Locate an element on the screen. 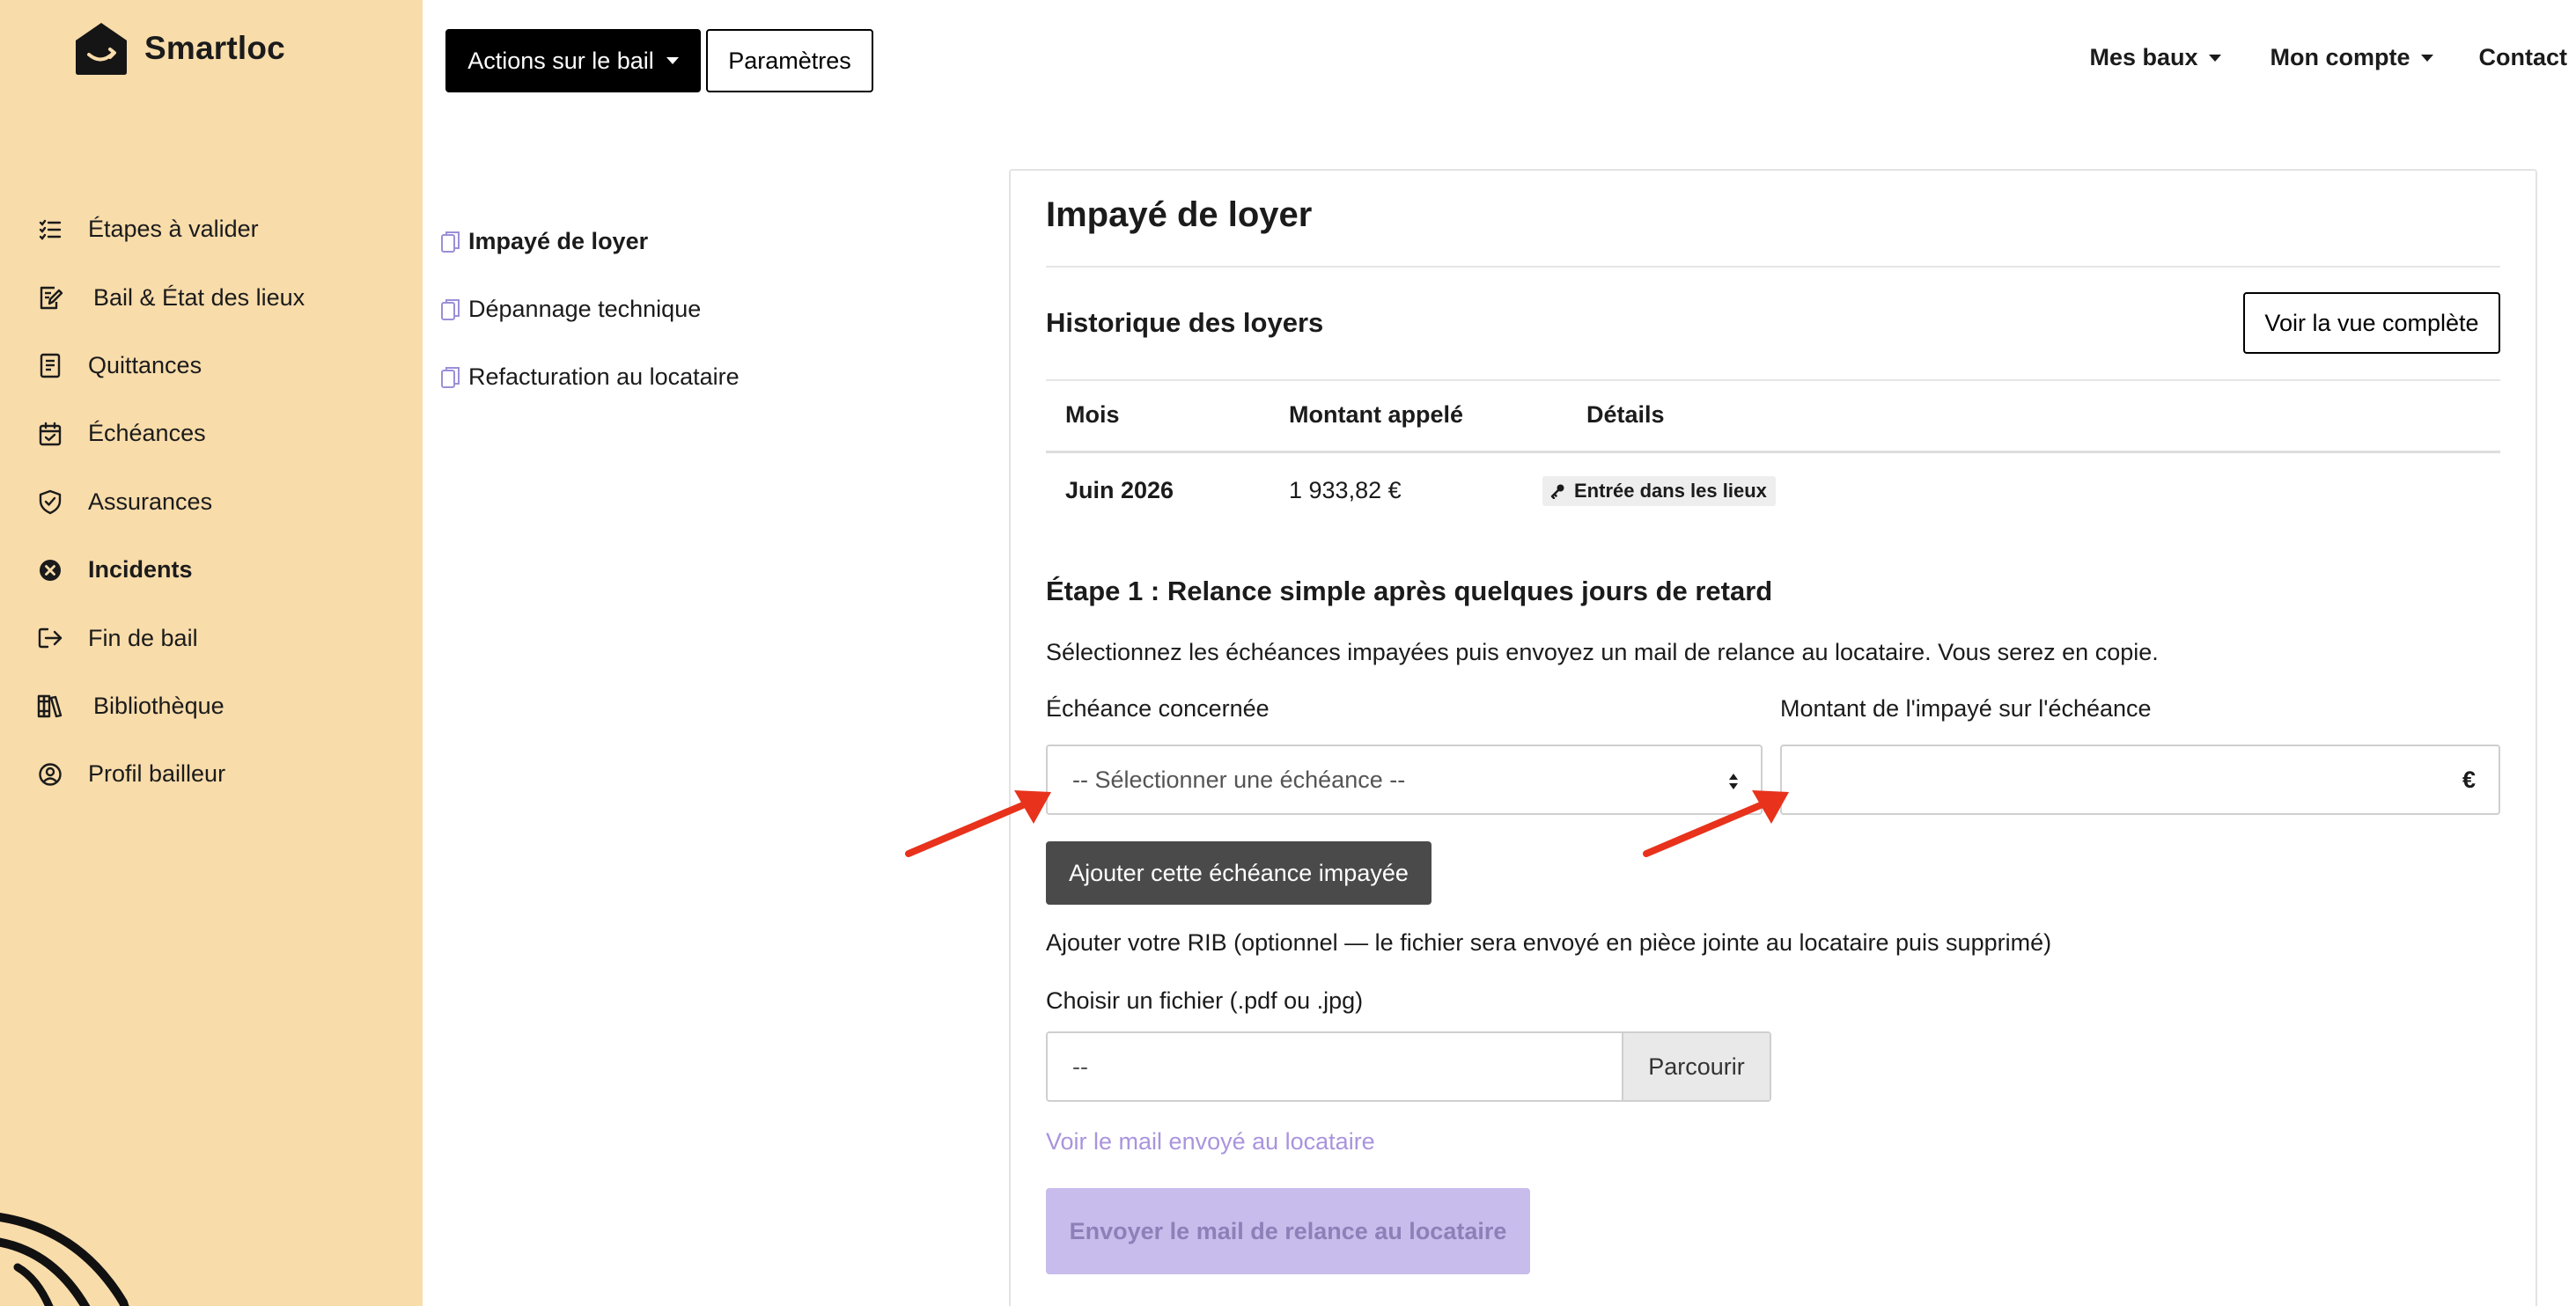 This screenshot has height=1306, width=2576. sidebar-item-bibliotheque: Bibliothèque is located at coordinates (170, 706).